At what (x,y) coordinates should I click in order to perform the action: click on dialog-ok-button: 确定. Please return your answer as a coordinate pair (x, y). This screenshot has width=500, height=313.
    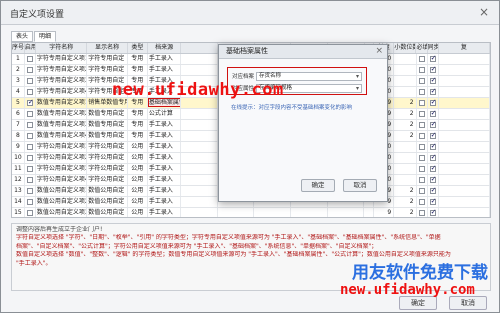
    Looking at the image, I should click on (318, 185).